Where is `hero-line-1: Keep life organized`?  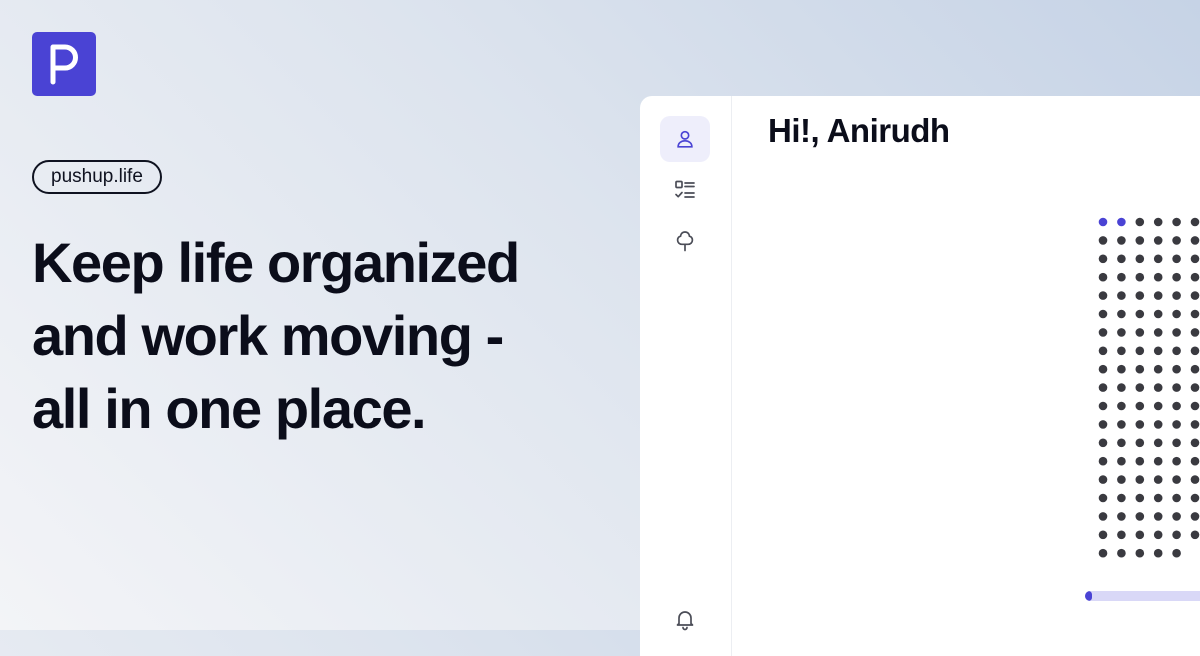 hero-line-1: Keep life organized is located at coordinates (276, 262).